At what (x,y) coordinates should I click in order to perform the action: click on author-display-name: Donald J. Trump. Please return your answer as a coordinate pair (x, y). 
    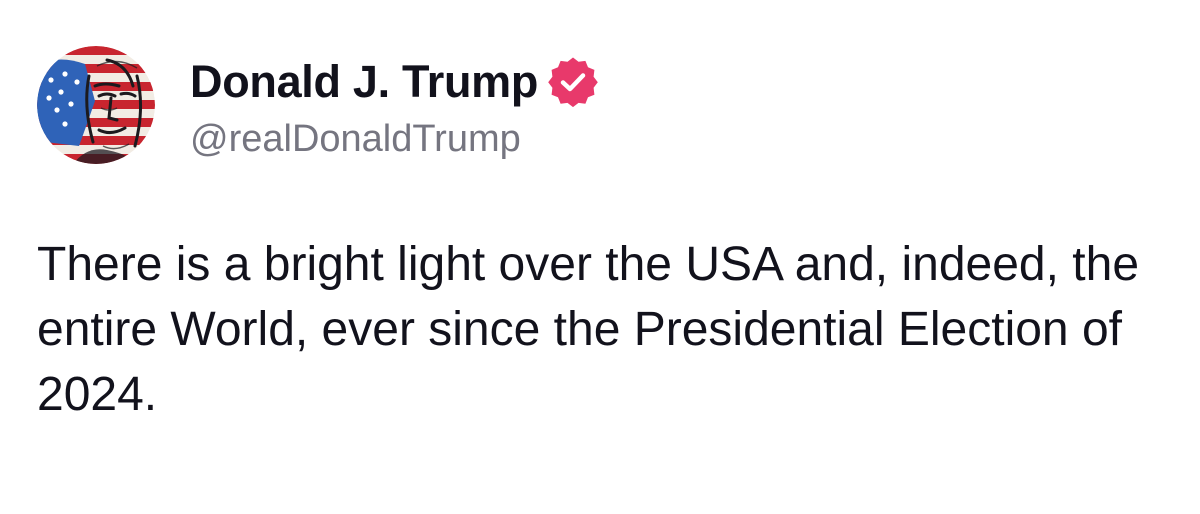
    Looking at the image, I should click on (364, 82).